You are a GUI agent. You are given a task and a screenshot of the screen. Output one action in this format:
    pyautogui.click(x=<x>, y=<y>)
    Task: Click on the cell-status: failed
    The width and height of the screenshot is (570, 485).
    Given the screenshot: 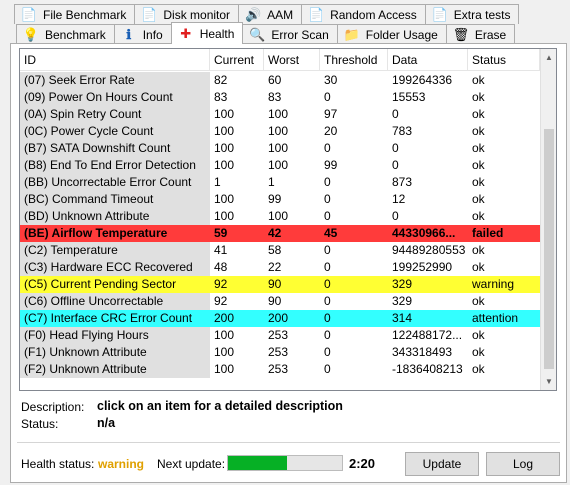 What is the action you would take?
    pyautogui.click(x=488, y=233)
    